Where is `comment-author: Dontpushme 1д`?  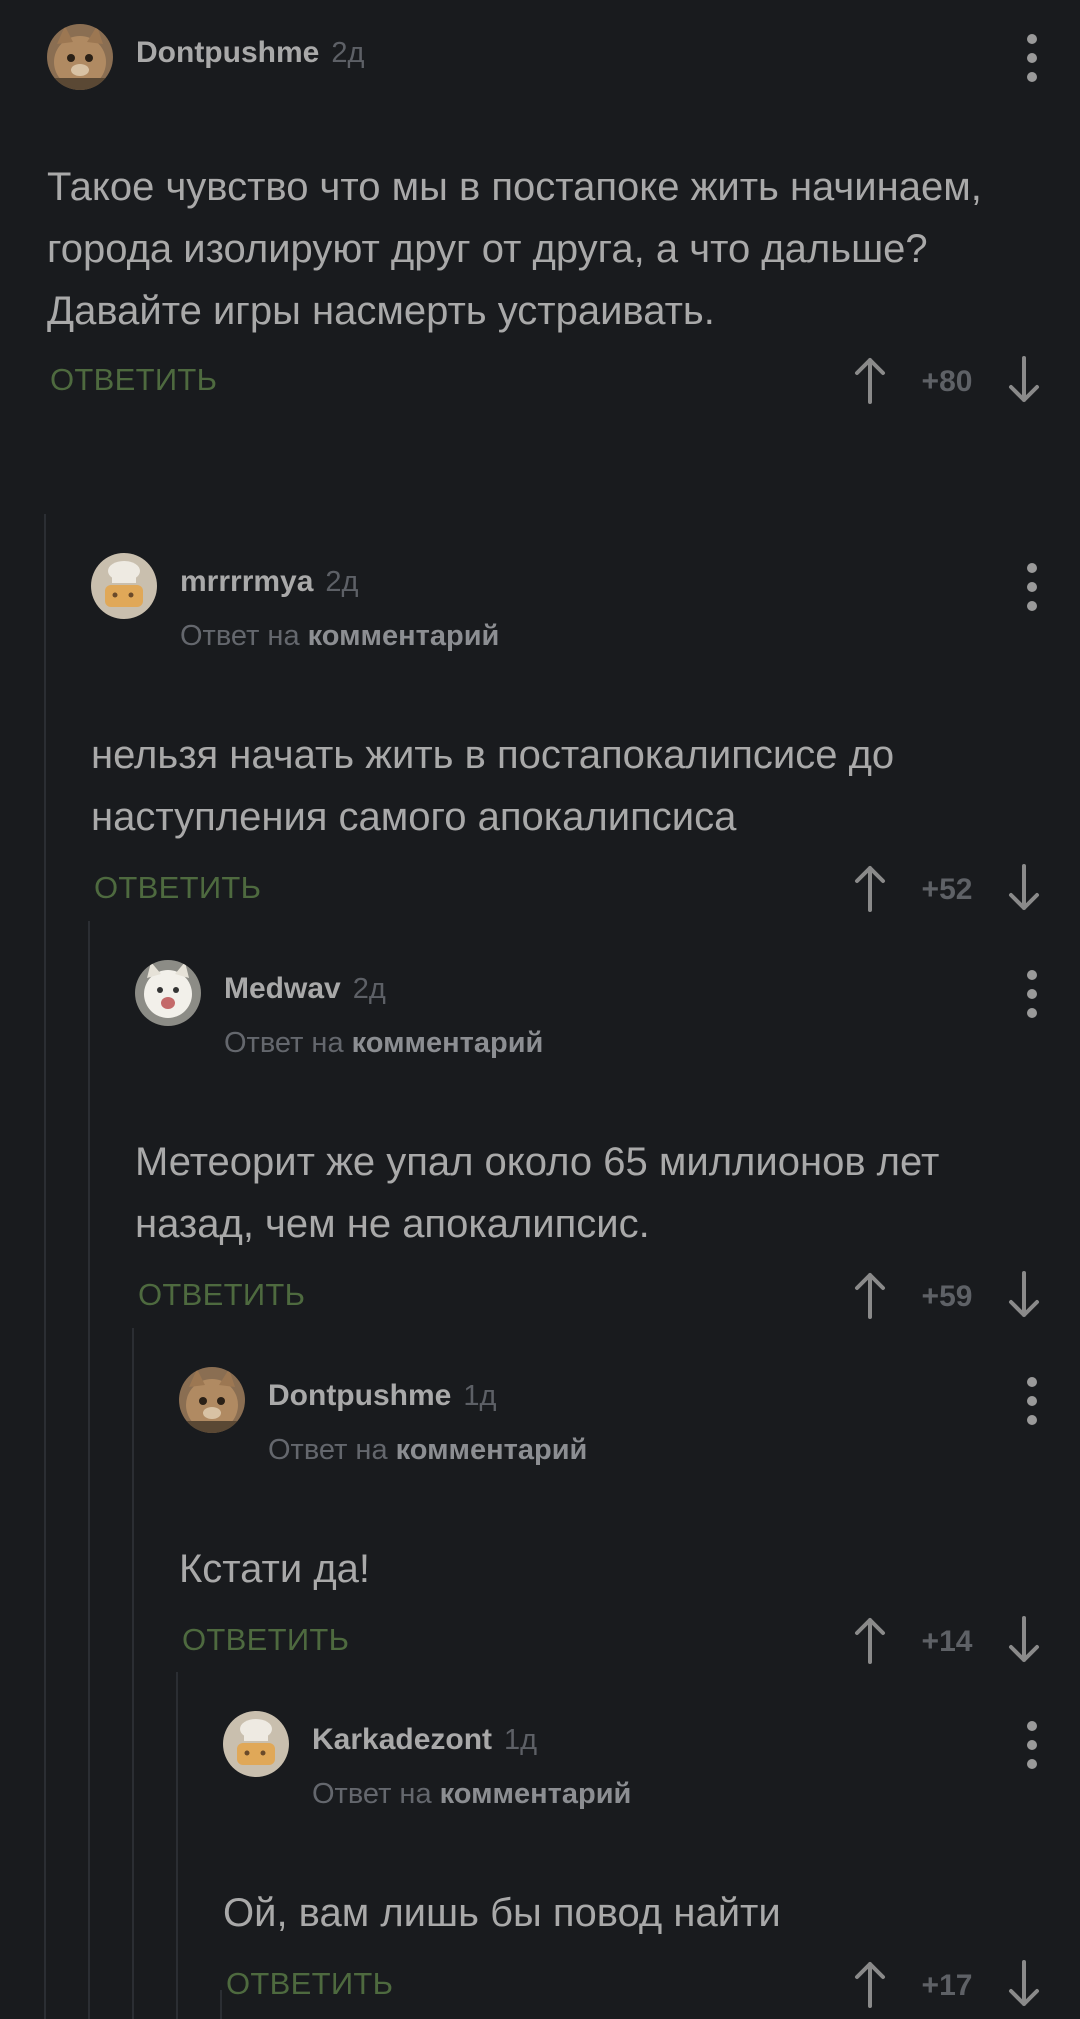 comment-author: Dontpushme 1д is located at coordinates (382, 1396).